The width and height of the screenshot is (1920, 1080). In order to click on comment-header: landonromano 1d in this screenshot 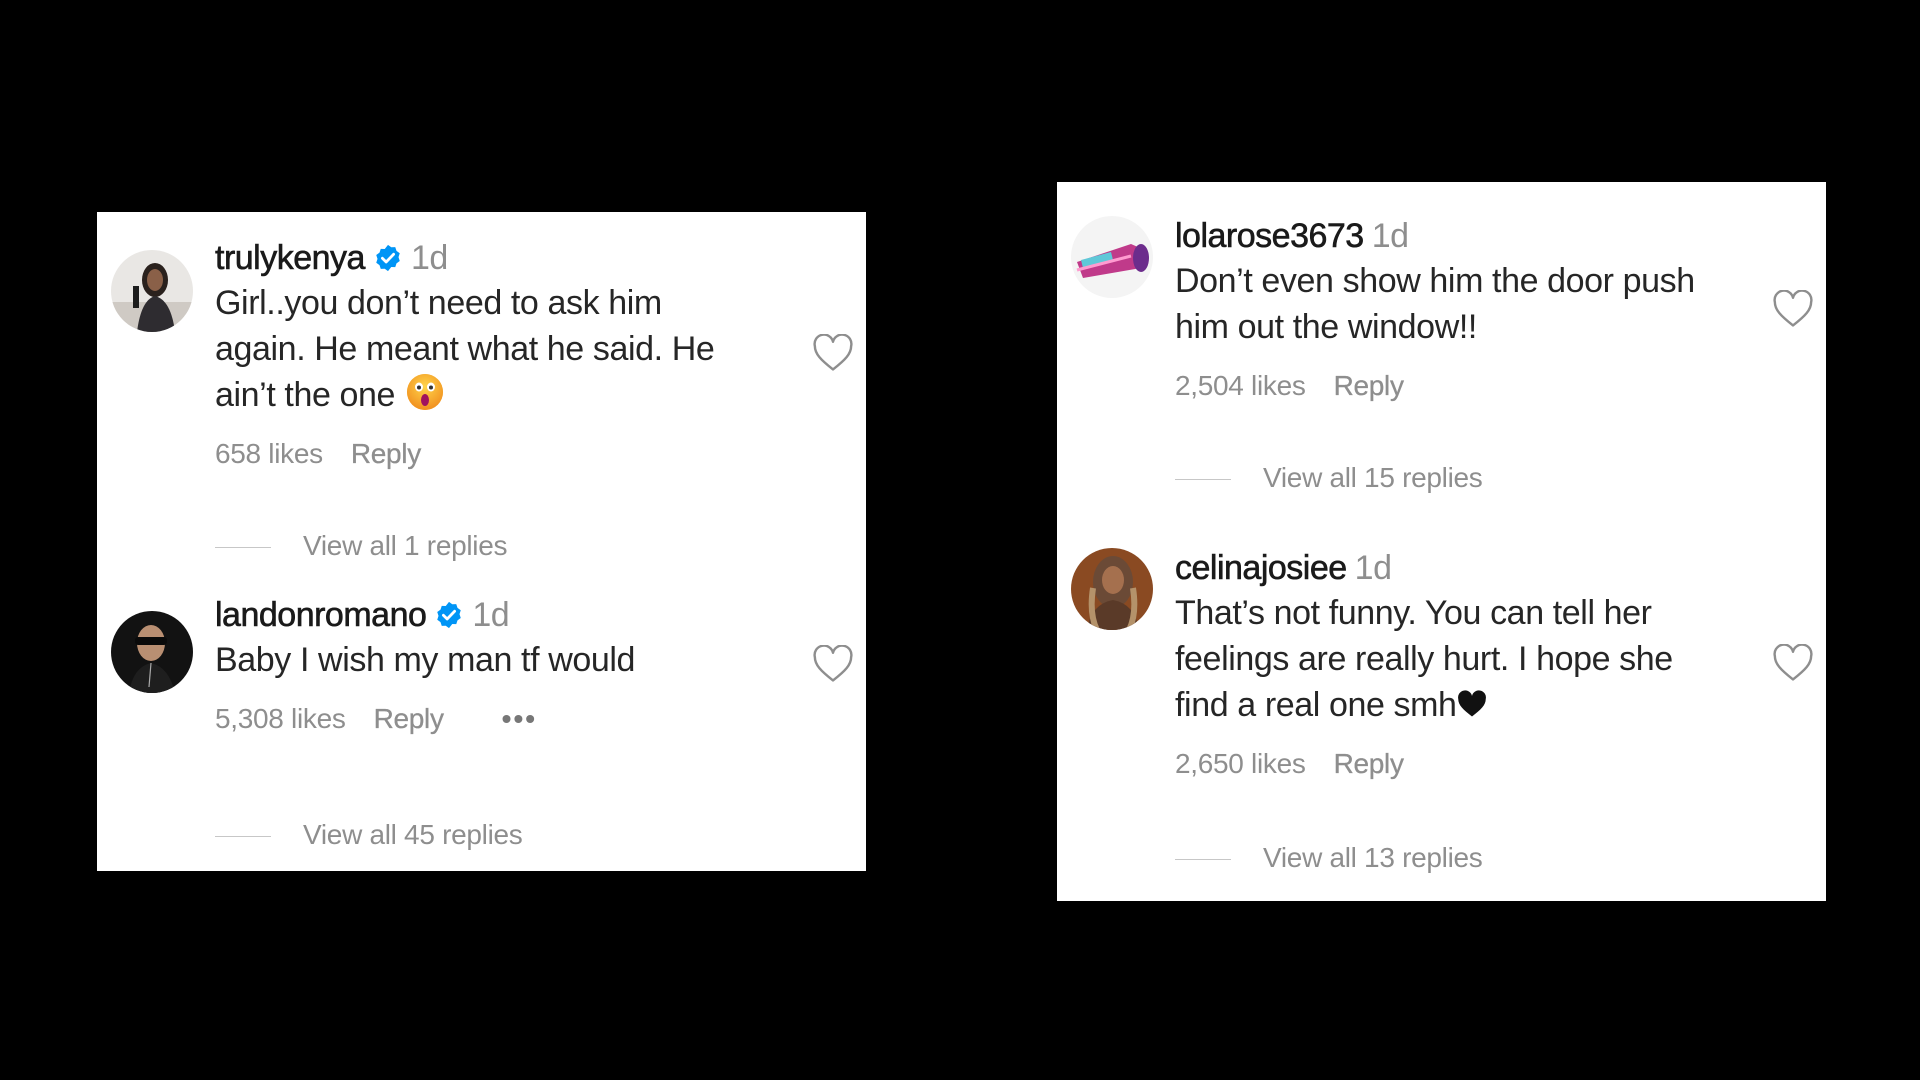, I will do `click(485, 615)`.